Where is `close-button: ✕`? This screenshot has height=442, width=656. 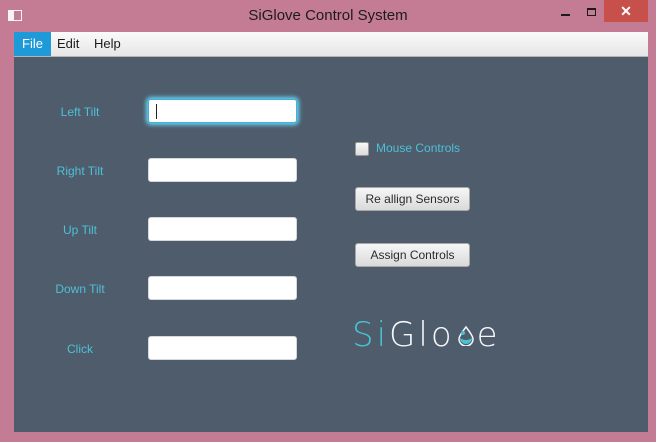
close-button: ✕ is located at coordinates (626, 11).